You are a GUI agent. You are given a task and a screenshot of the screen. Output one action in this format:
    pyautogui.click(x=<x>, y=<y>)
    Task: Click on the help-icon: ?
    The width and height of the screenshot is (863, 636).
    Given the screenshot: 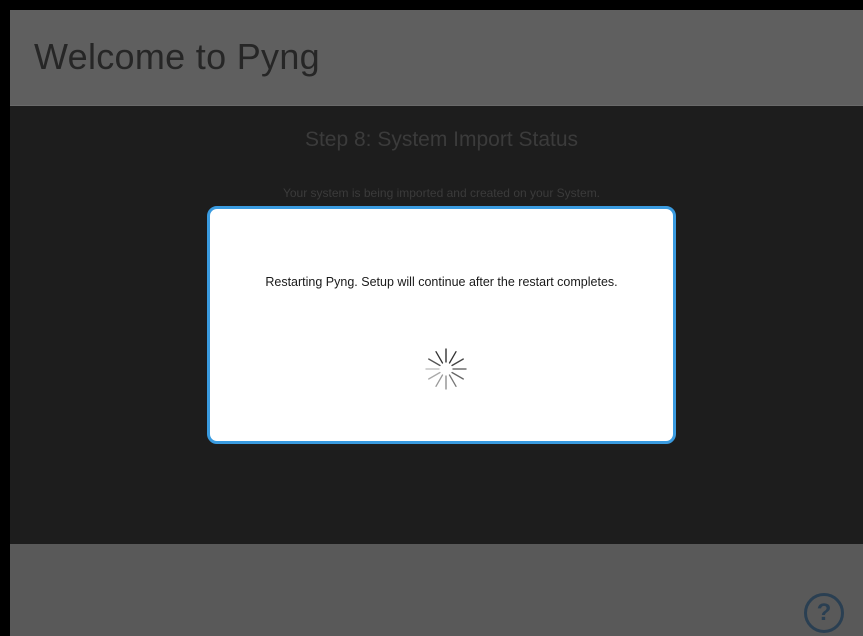 What is the action you would take?
    pyautogui.click(x=824, y=613)
    